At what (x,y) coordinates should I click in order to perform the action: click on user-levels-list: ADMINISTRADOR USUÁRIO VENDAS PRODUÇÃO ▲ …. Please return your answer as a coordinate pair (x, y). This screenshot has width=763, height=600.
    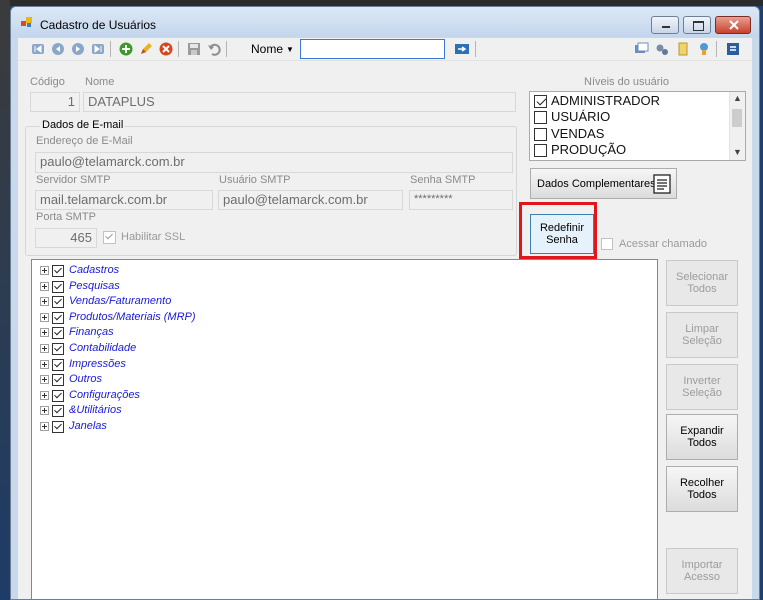
    Looking at the image, I should click on (637, 126).